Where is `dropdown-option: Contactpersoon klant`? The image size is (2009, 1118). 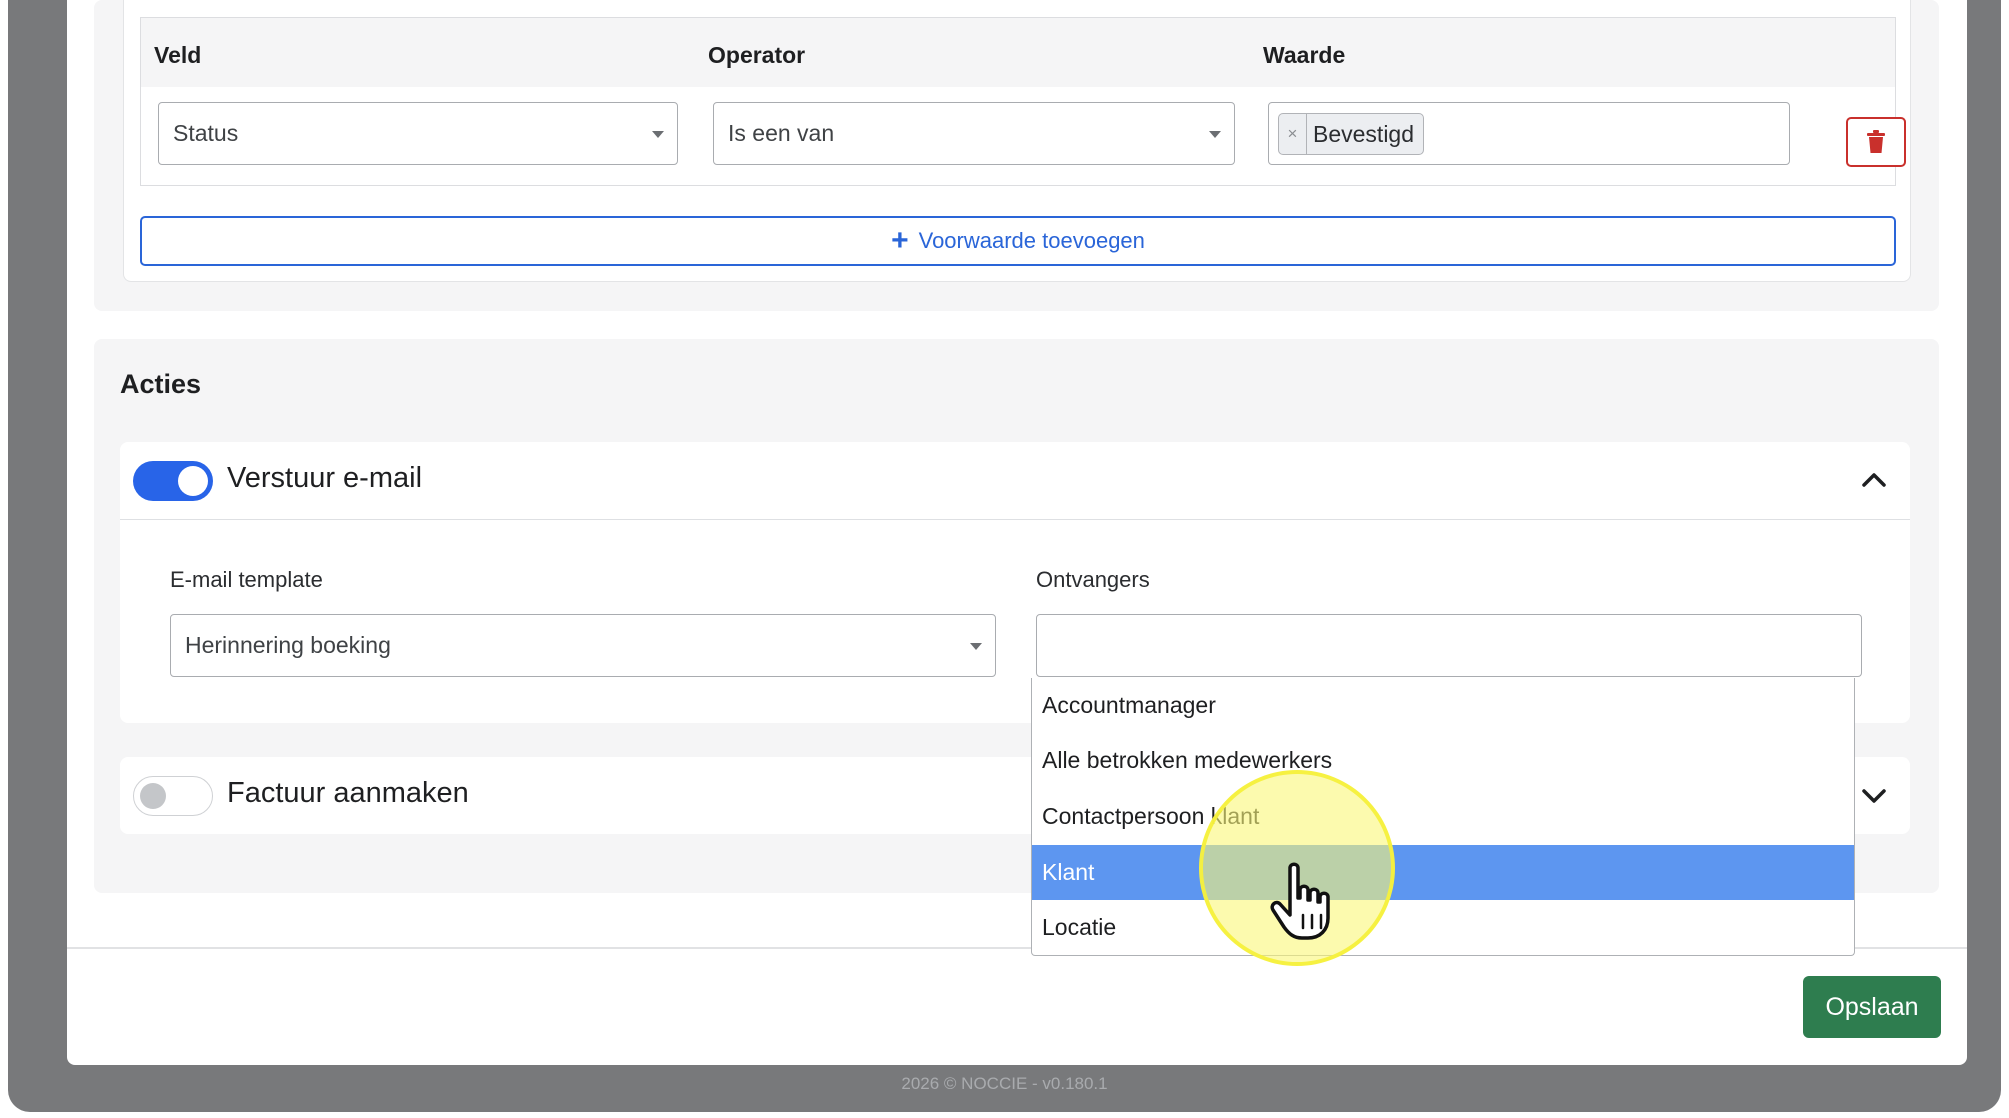 dropdown-option: Contactpersoon klant is located at coordinates (1443, 816).